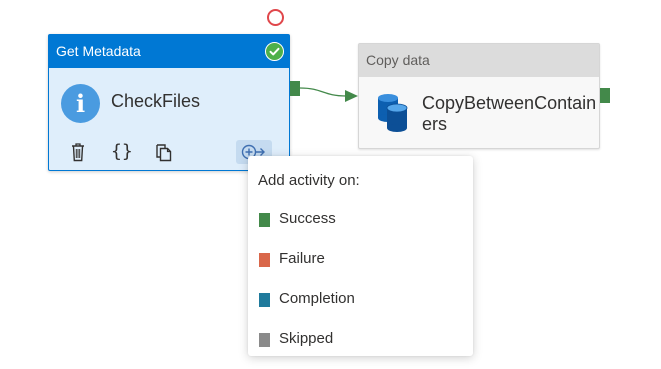 This screenshot has width=661, height=369. Describe the element at coordinates (360, 219) in the screenshot. I see `menu-item-success: Success` at that location.